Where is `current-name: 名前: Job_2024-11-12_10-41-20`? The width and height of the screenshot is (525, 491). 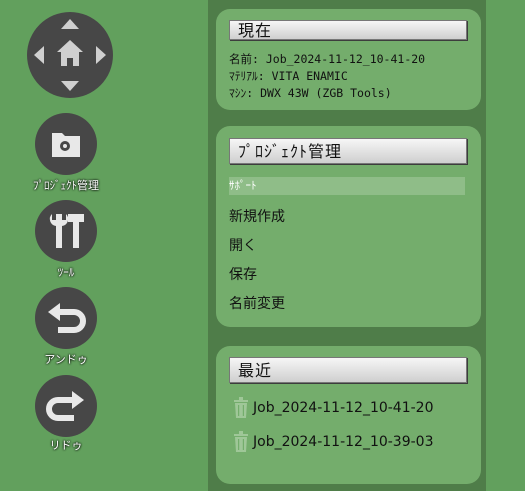 current-name: 名前: Job_2024-11-12_10-41-20 is located at coordinates (327, 59).